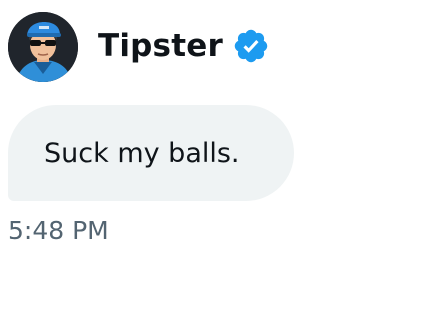 This screenshot has width=444, height=319. I want to click on avatar, so click(43, 47).